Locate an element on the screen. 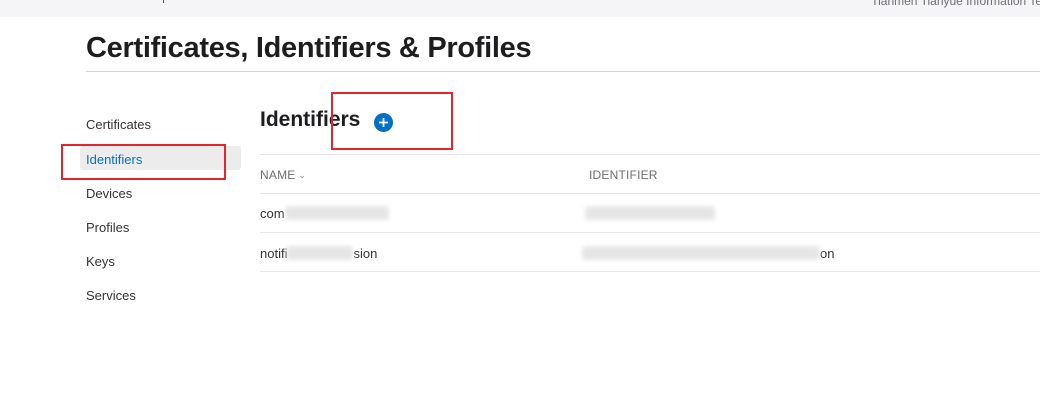 The height and width of the screenshot is (419, 1040). row-divider is located at coordinates (650, 271).